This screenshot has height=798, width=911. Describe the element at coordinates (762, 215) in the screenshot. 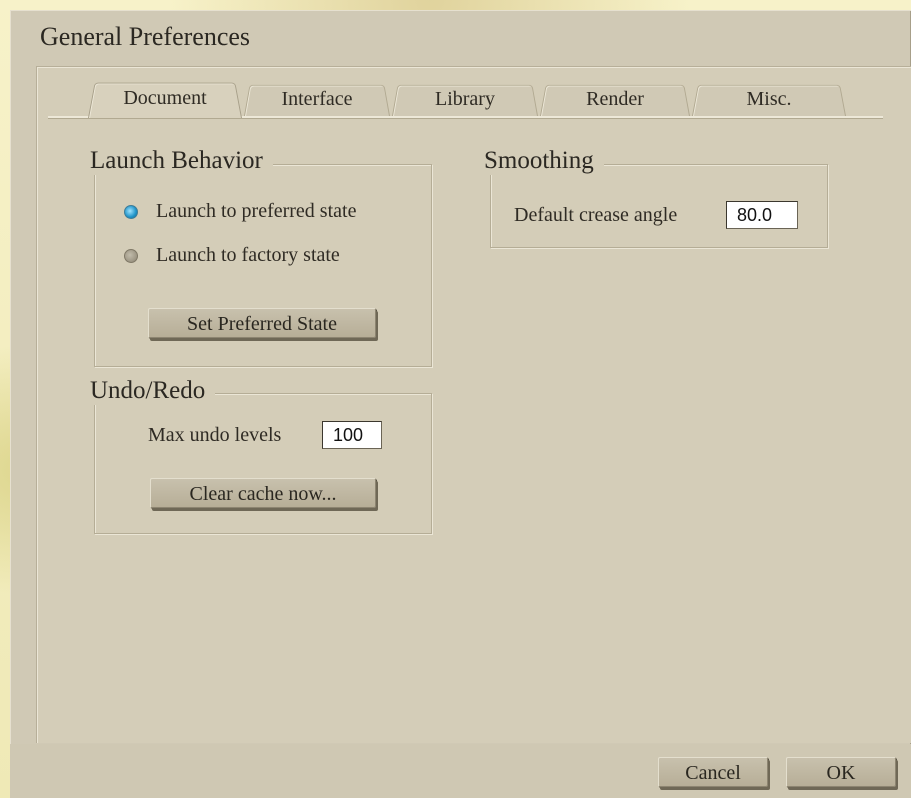

I see `default-crease-angle-input: 80.0` at that location.